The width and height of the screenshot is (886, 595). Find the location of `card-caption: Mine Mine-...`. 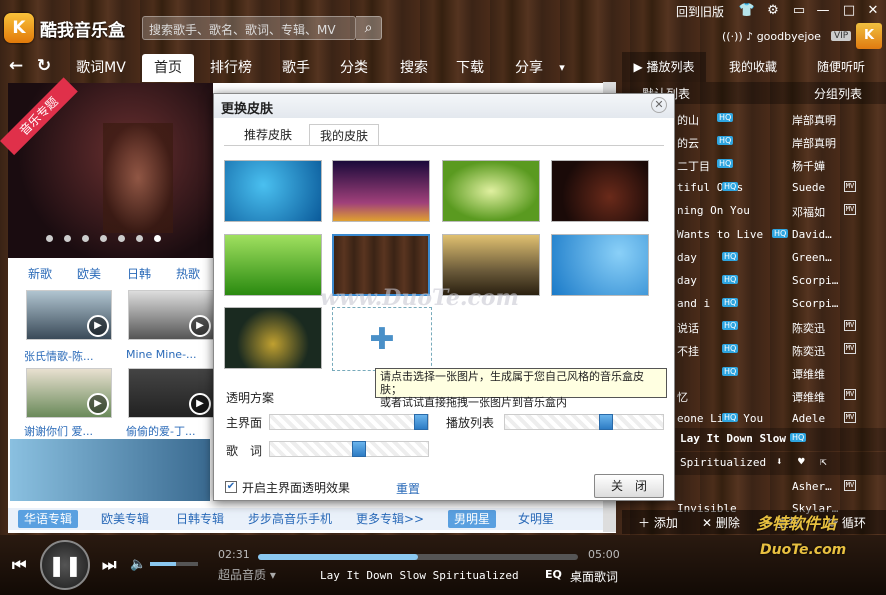

card-caption: Mine Mine-... is located at coordinates (172, 354).